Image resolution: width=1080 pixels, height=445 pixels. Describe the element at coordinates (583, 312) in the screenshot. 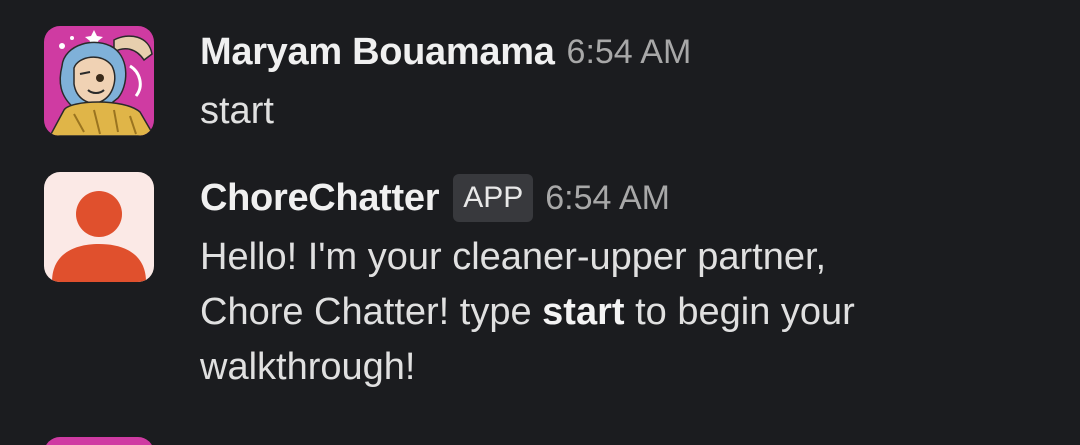

I see `bold-command: start` at that location.